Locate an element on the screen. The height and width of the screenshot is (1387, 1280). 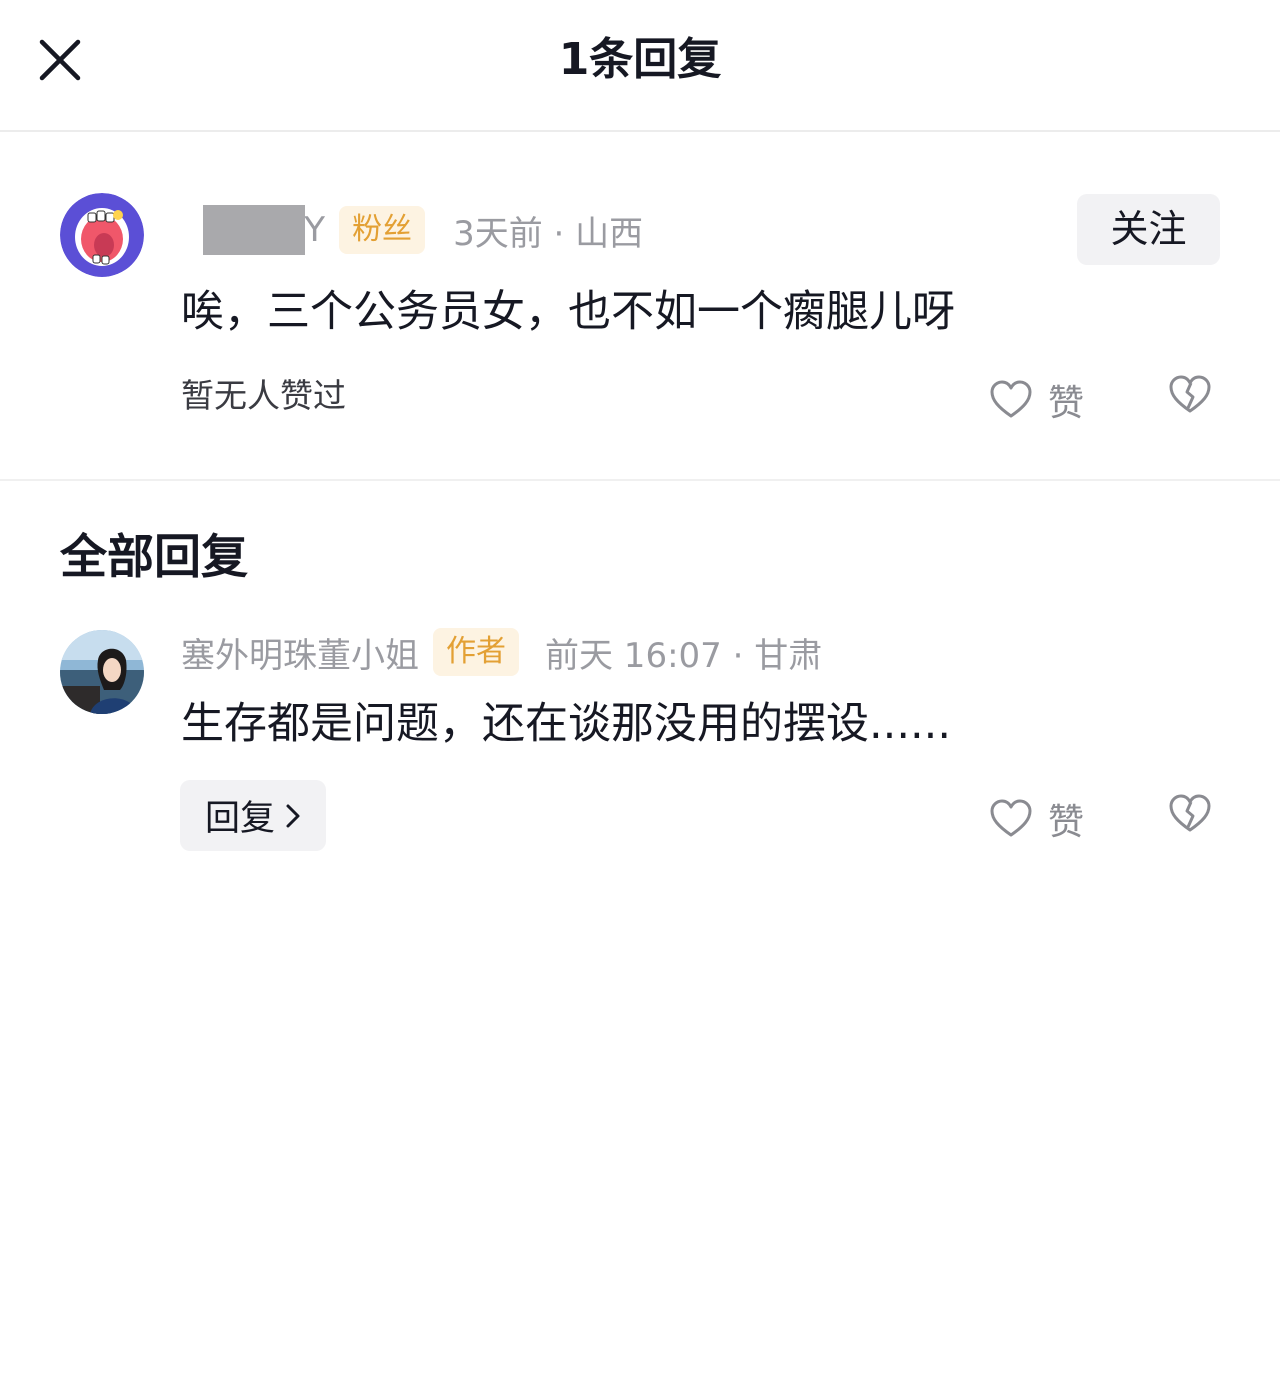
time-location: 3天前 · 山西 is located at coordinates (548, 233).